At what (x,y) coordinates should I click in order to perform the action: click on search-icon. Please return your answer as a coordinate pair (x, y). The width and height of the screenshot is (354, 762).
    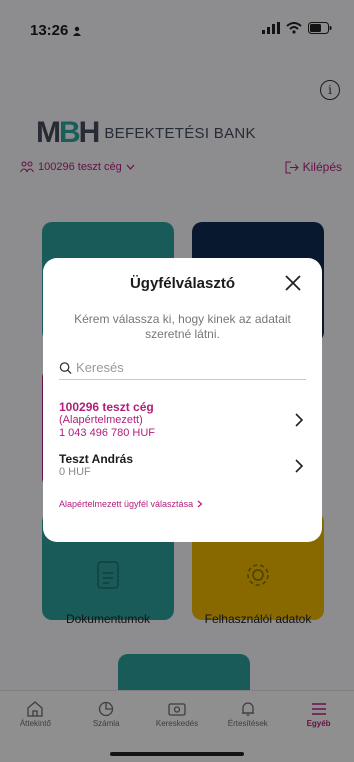
    Looking at the image, I should click on (65, 367).